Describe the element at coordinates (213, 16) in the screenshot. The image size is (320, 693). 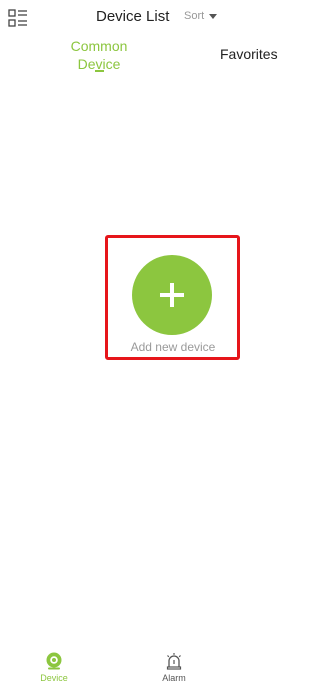
I see `caret-down-icon` at that location.